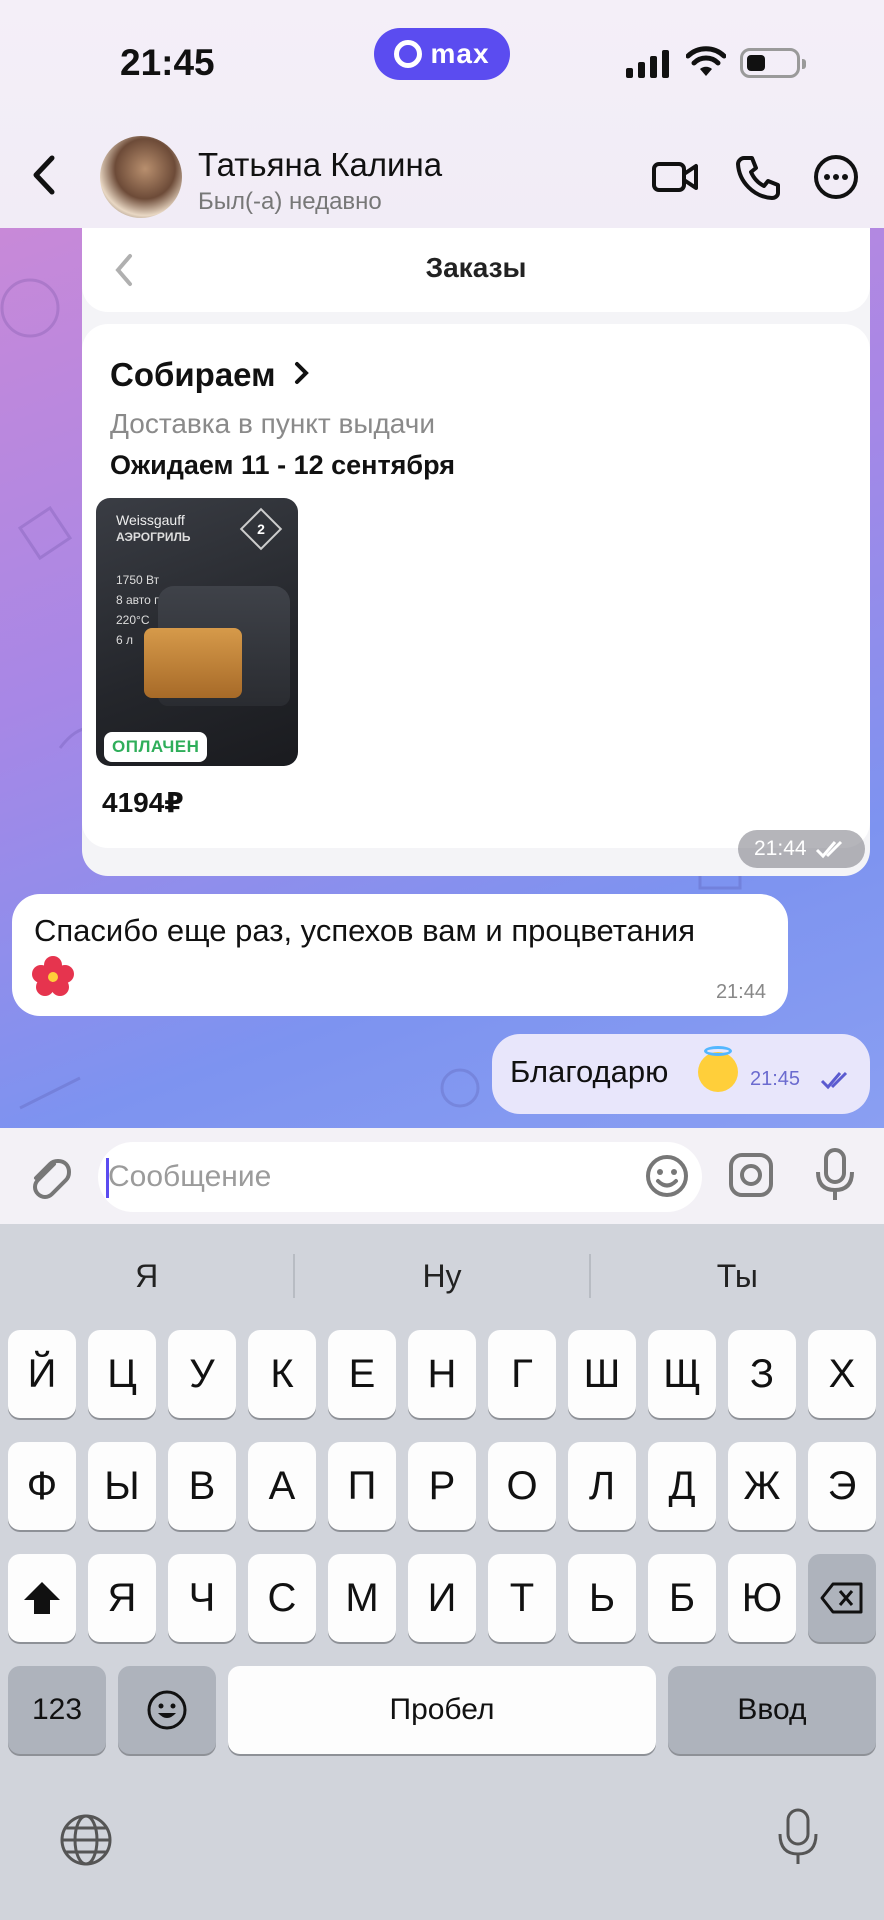 The image size is (884, 1920). I want to click on key: Й, so click(42, 1374).